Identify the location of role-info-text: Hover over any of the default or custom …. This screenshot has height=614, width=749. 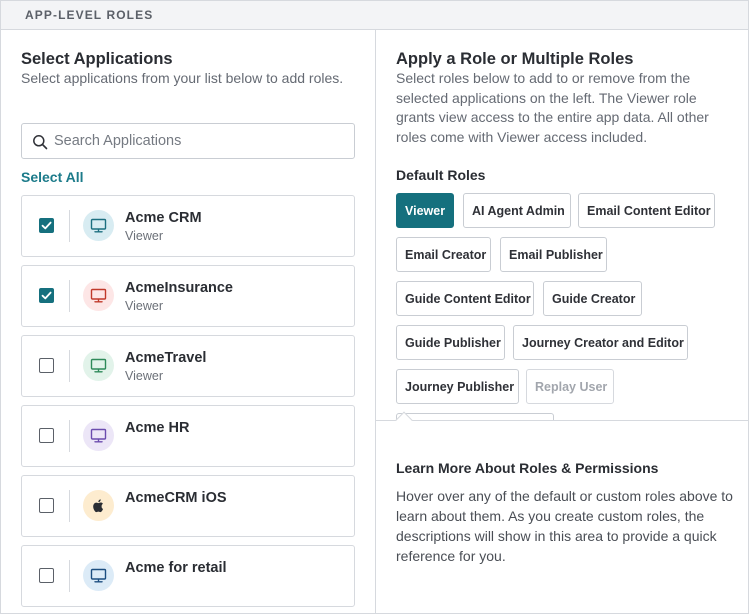
(564, 526).